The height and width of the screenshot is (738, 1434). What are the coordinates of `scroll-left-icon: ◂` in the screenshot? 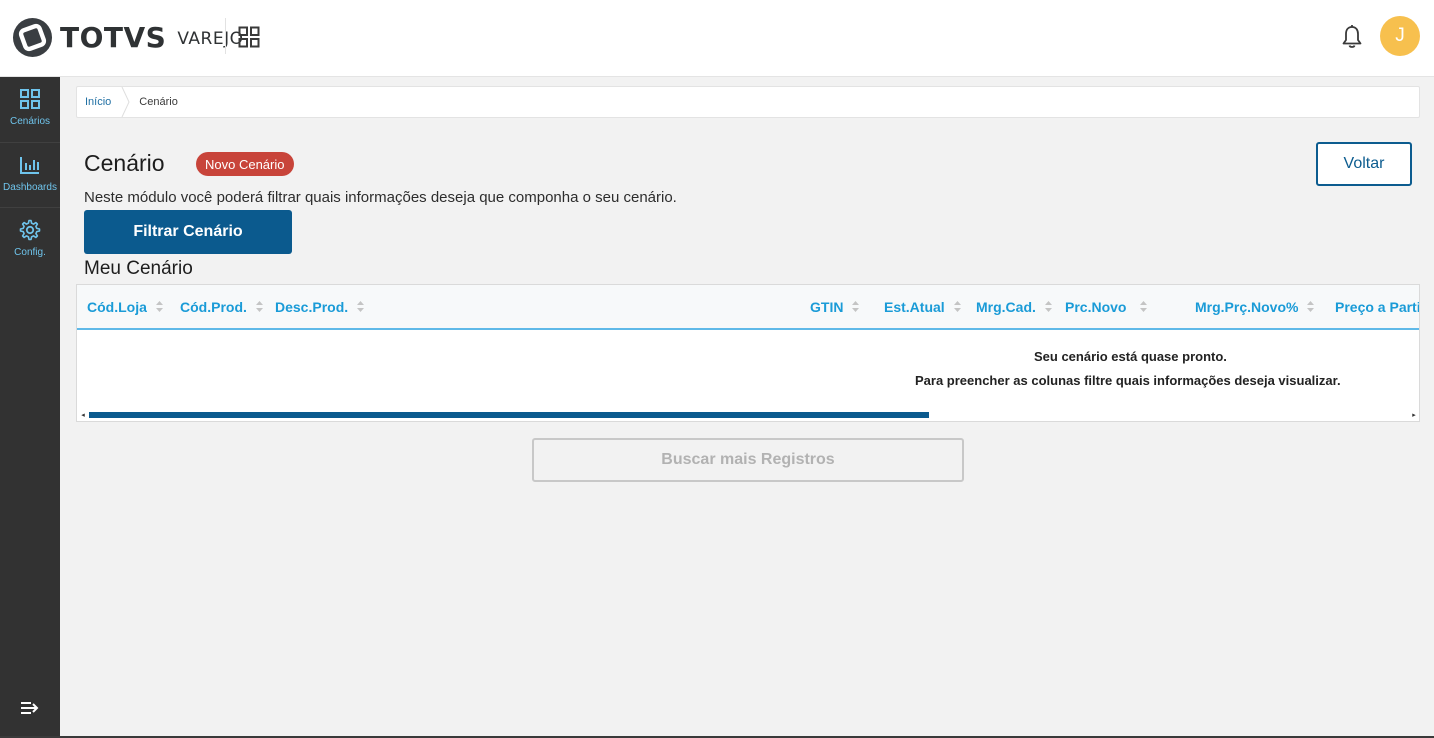 It's located at (83, 415).